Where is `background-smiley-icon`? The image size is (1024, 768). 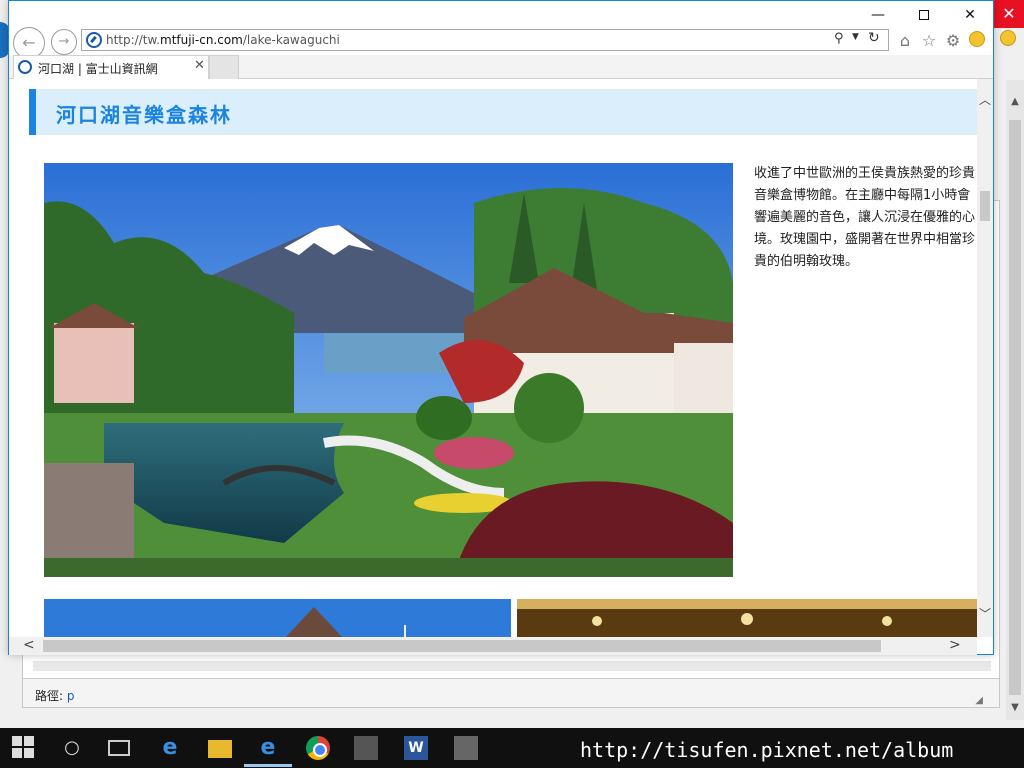
background-smiley-icon is located at coordinates (1008, 38).